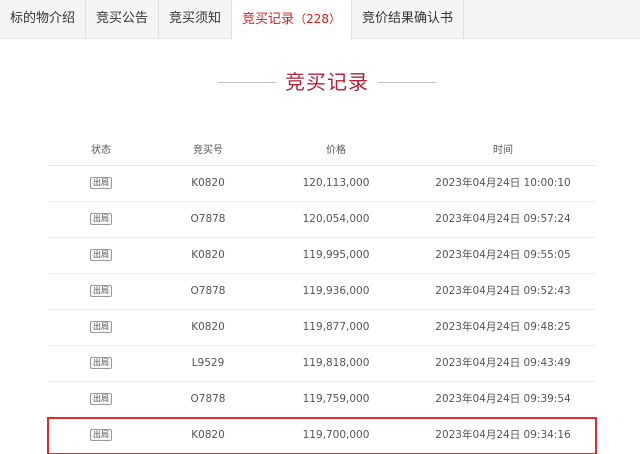 This screenshot has width=640, height=454. Describe the element at coordinates (503, 291) in the screenshot. I see `time-cell: 2023年04月24日 09:52:43` at that location.